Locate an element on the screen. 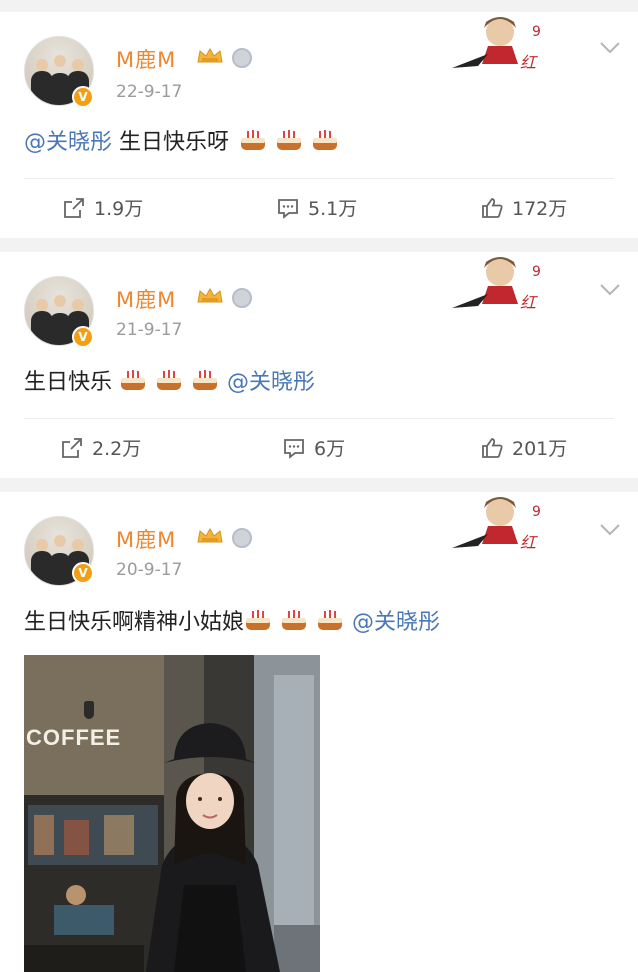 This screenshot has width=638, height=972. like-count: 201万 is located at coordinates (540, 449).